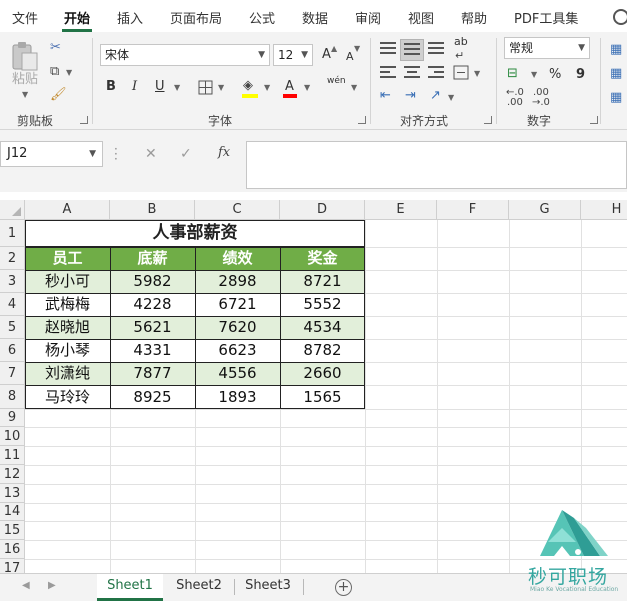 This screenshot has width=627, height=601. Describe the element at coordinates (12, 373) in the screenshot. I see `row-header-7: 7` at that location.